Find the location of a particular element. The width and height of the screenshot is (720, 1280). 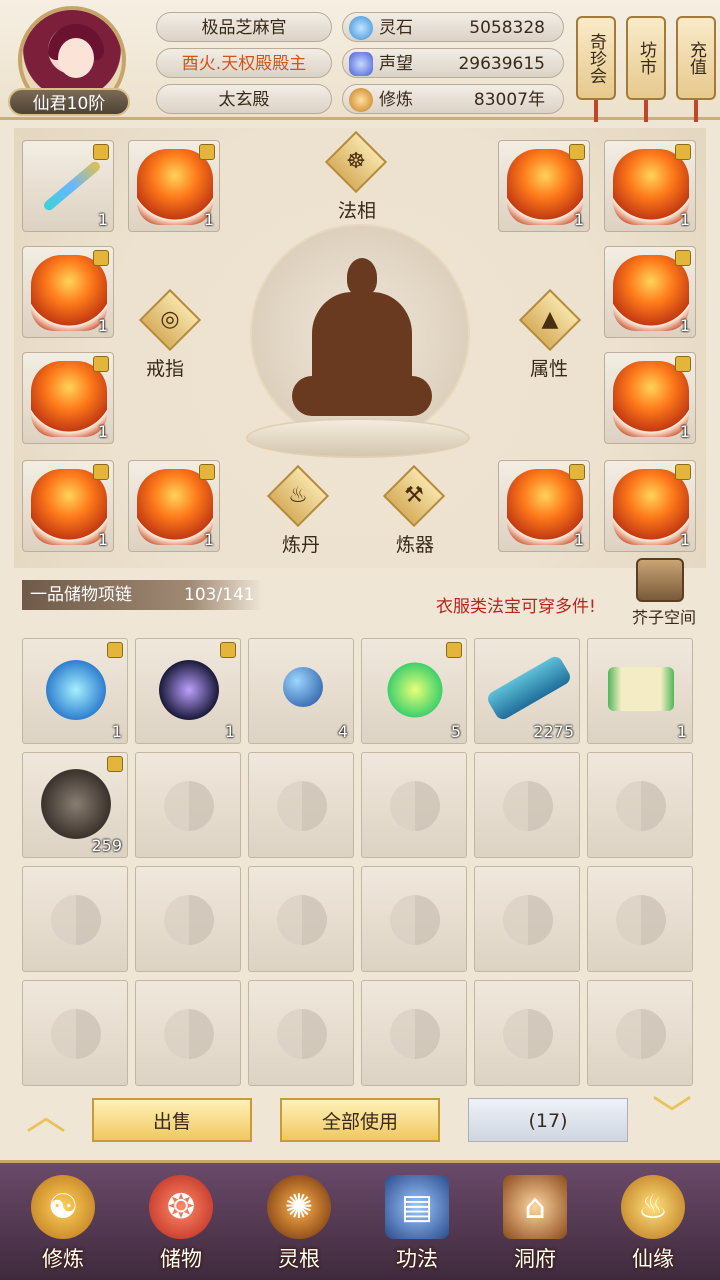

equip-slot-weapon: 1 is located at coordinates (68, 186).